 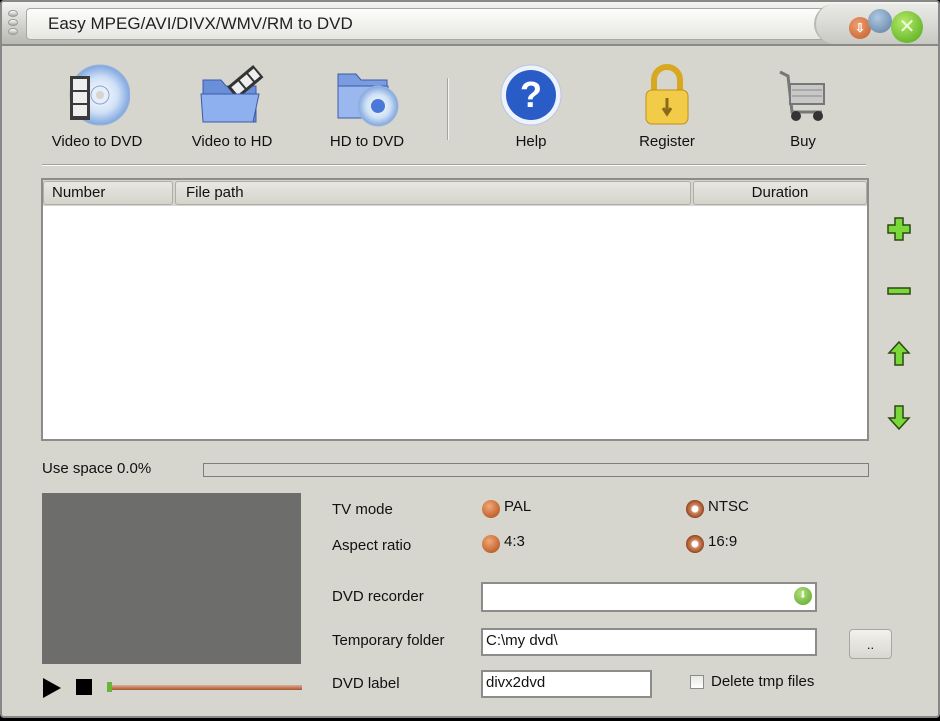 I want to click on radio-dot-ntsc, so click(x=695, y=509).